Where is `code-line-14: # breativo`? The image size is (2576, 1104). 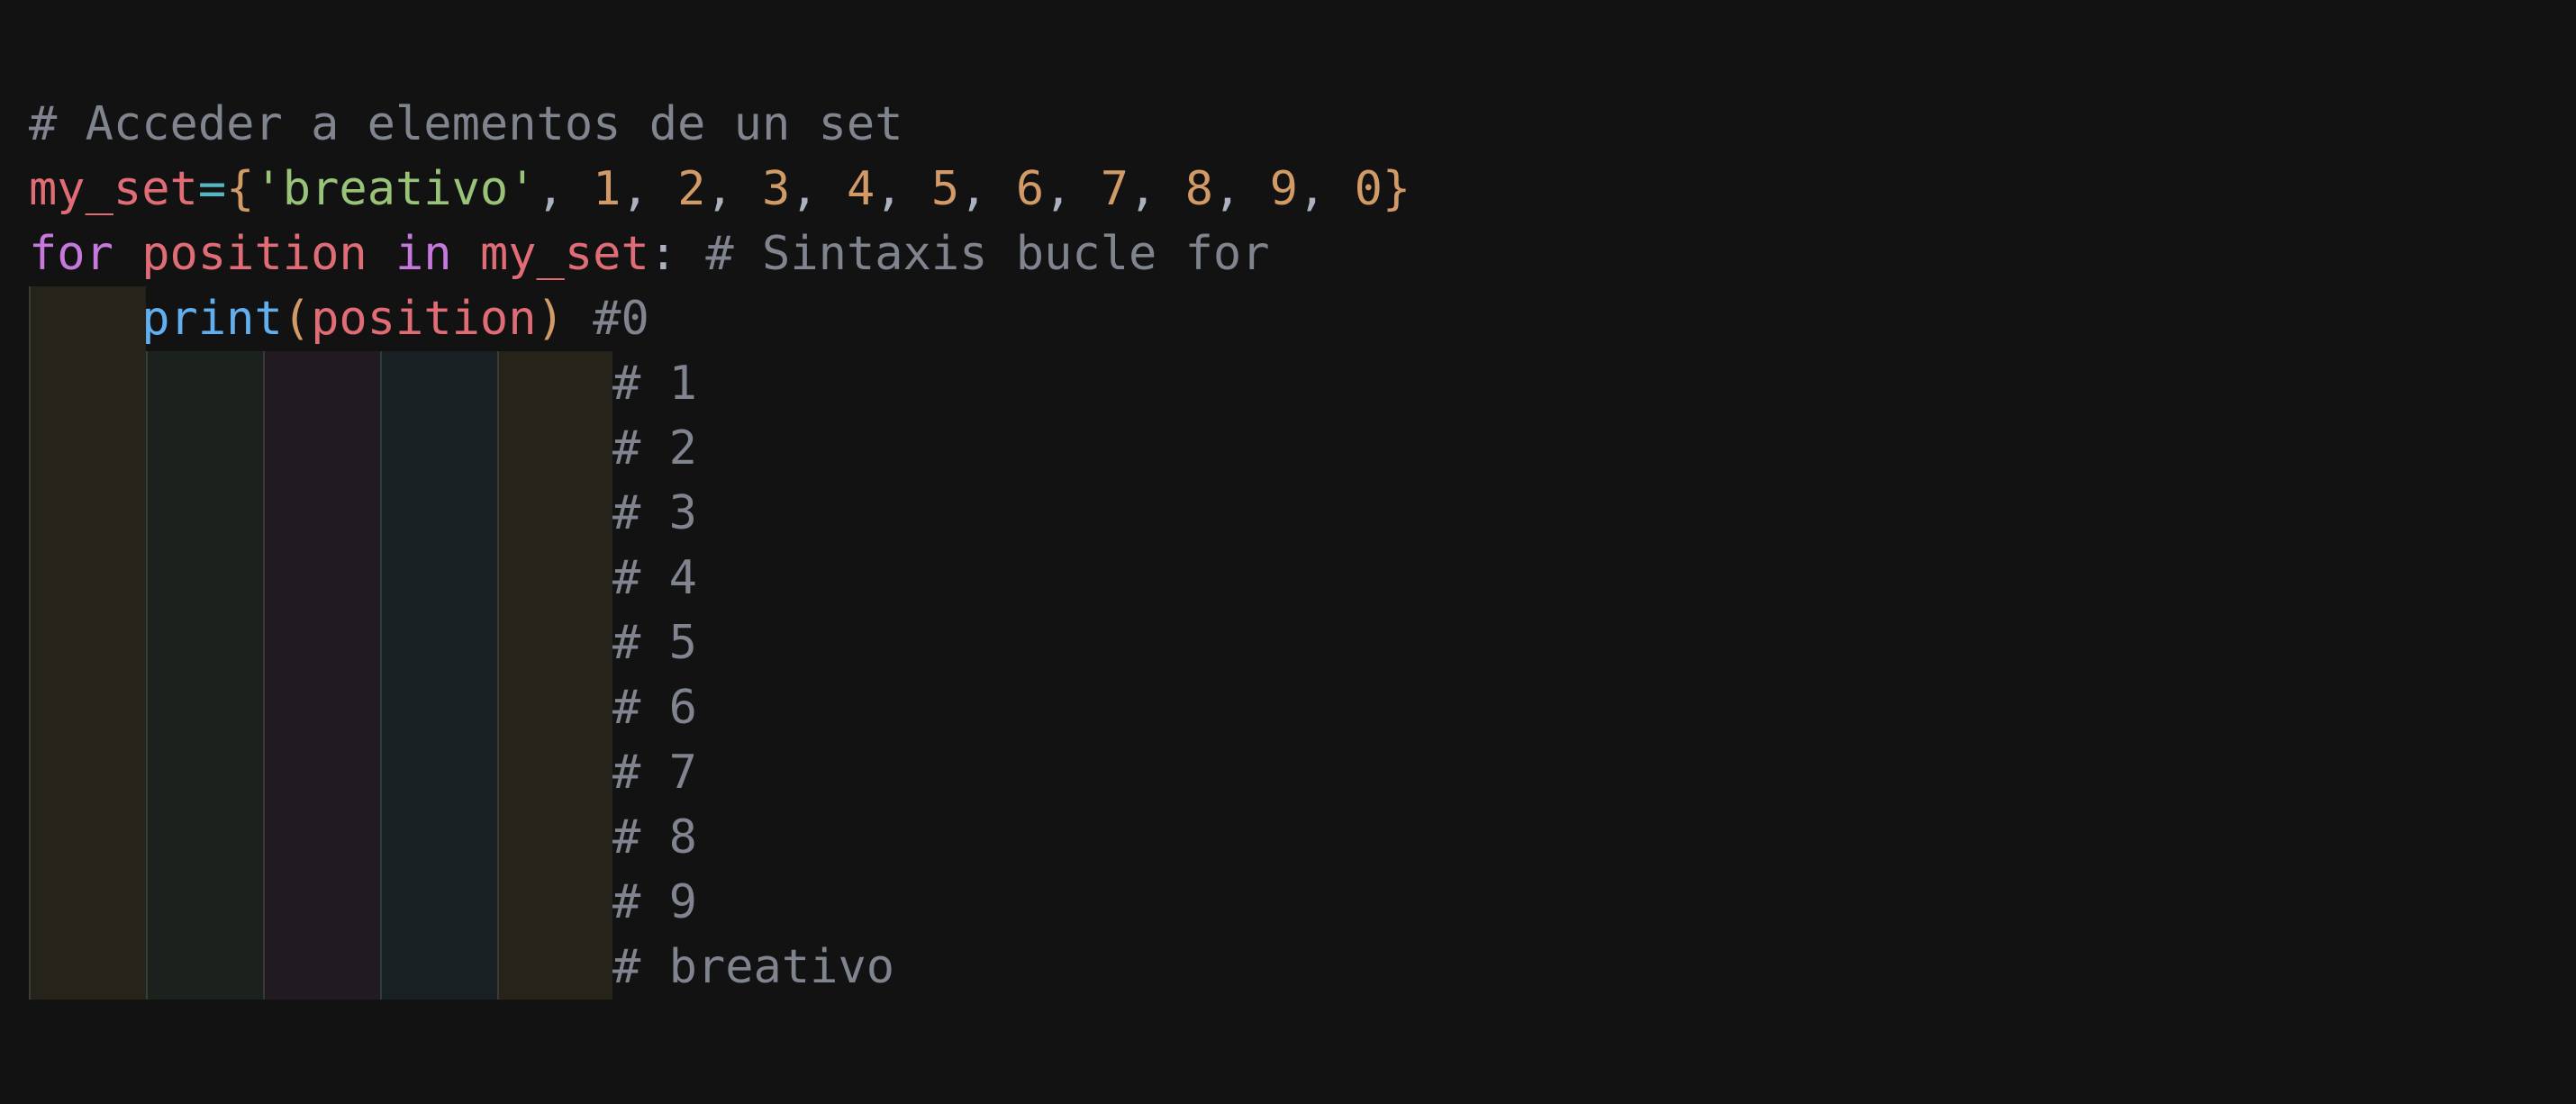
code-line-14: # breativo is located at coordinates (753, 967).